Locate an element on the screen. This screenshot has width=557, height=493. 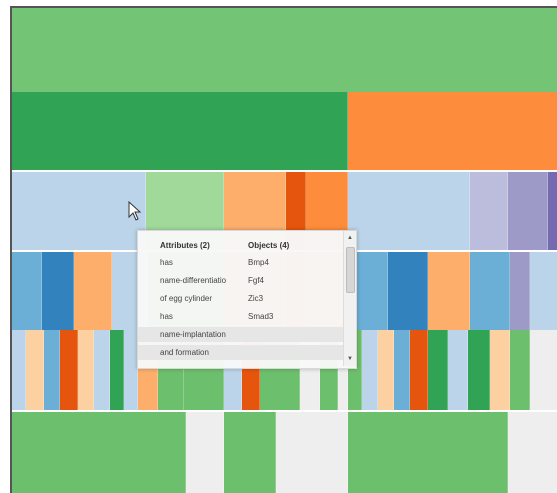
attribute-value: of egg cylinder is located at coordinates (186, 298).